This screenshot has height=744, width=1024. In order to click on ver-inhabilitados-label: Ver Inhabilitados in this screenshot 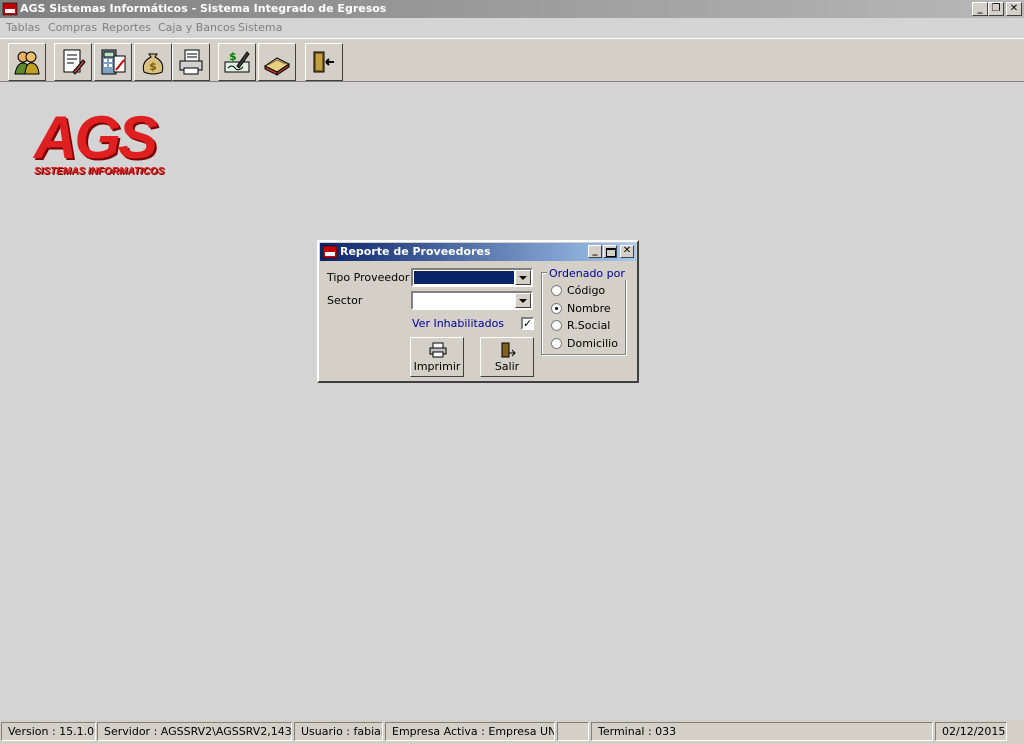, I will do `click(458, 323)`.